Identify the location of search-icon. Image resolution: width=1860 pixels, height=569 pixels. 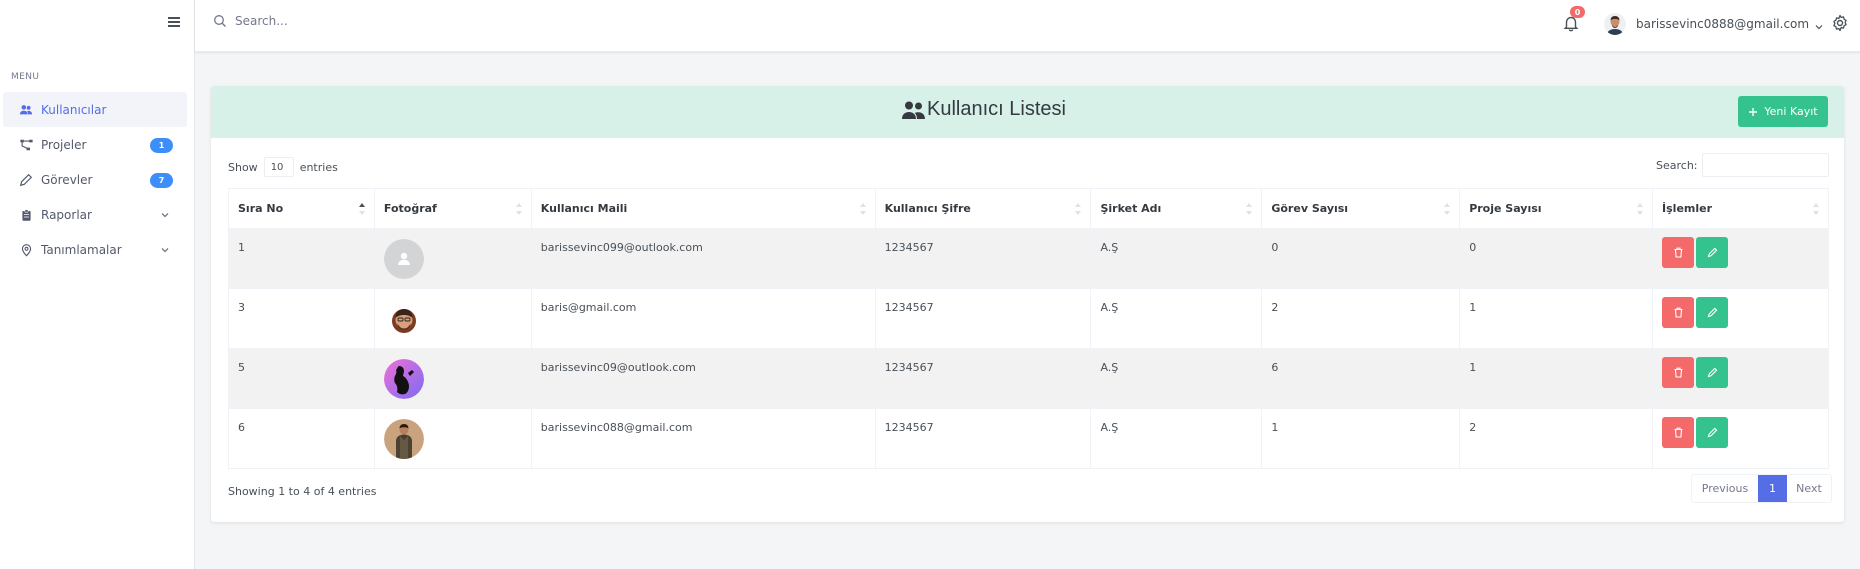
(220, 21).